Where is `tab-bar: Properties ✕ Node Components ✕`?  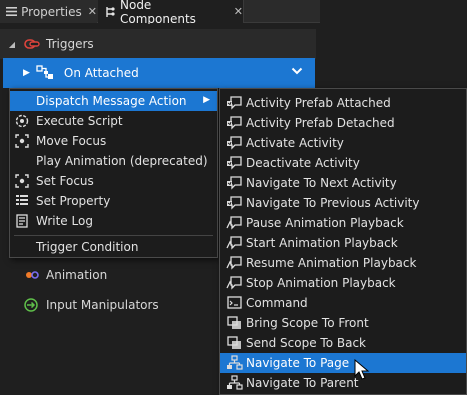 tab-bar: Properties ✕ Node Components ✕ is located at coordinates (160, 13).